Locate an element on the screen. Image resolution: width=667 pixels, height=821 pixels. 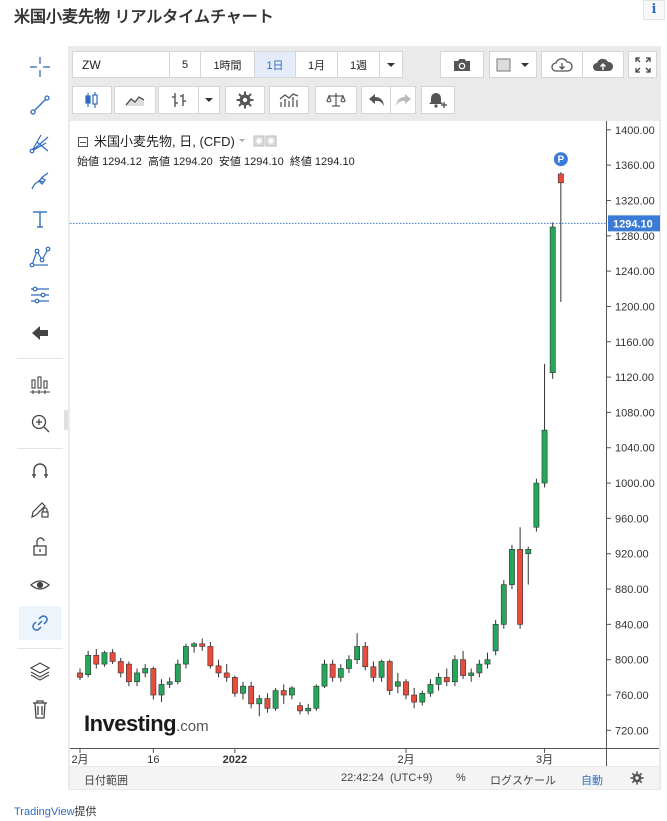
redo-button is located at coordinates (403, 100).